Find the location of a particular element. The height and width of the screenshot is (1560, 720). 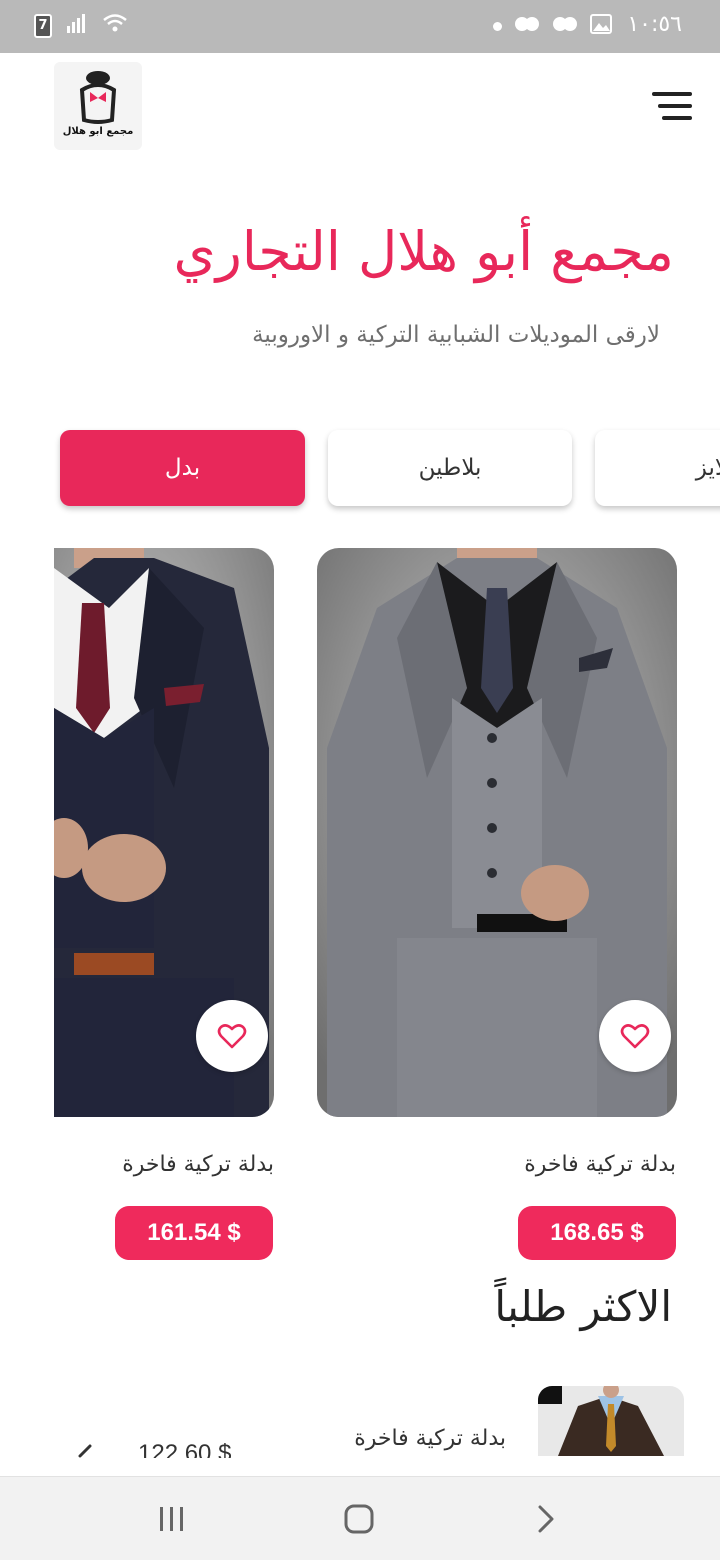

messenger-icon is located at coordinates (527, 26).